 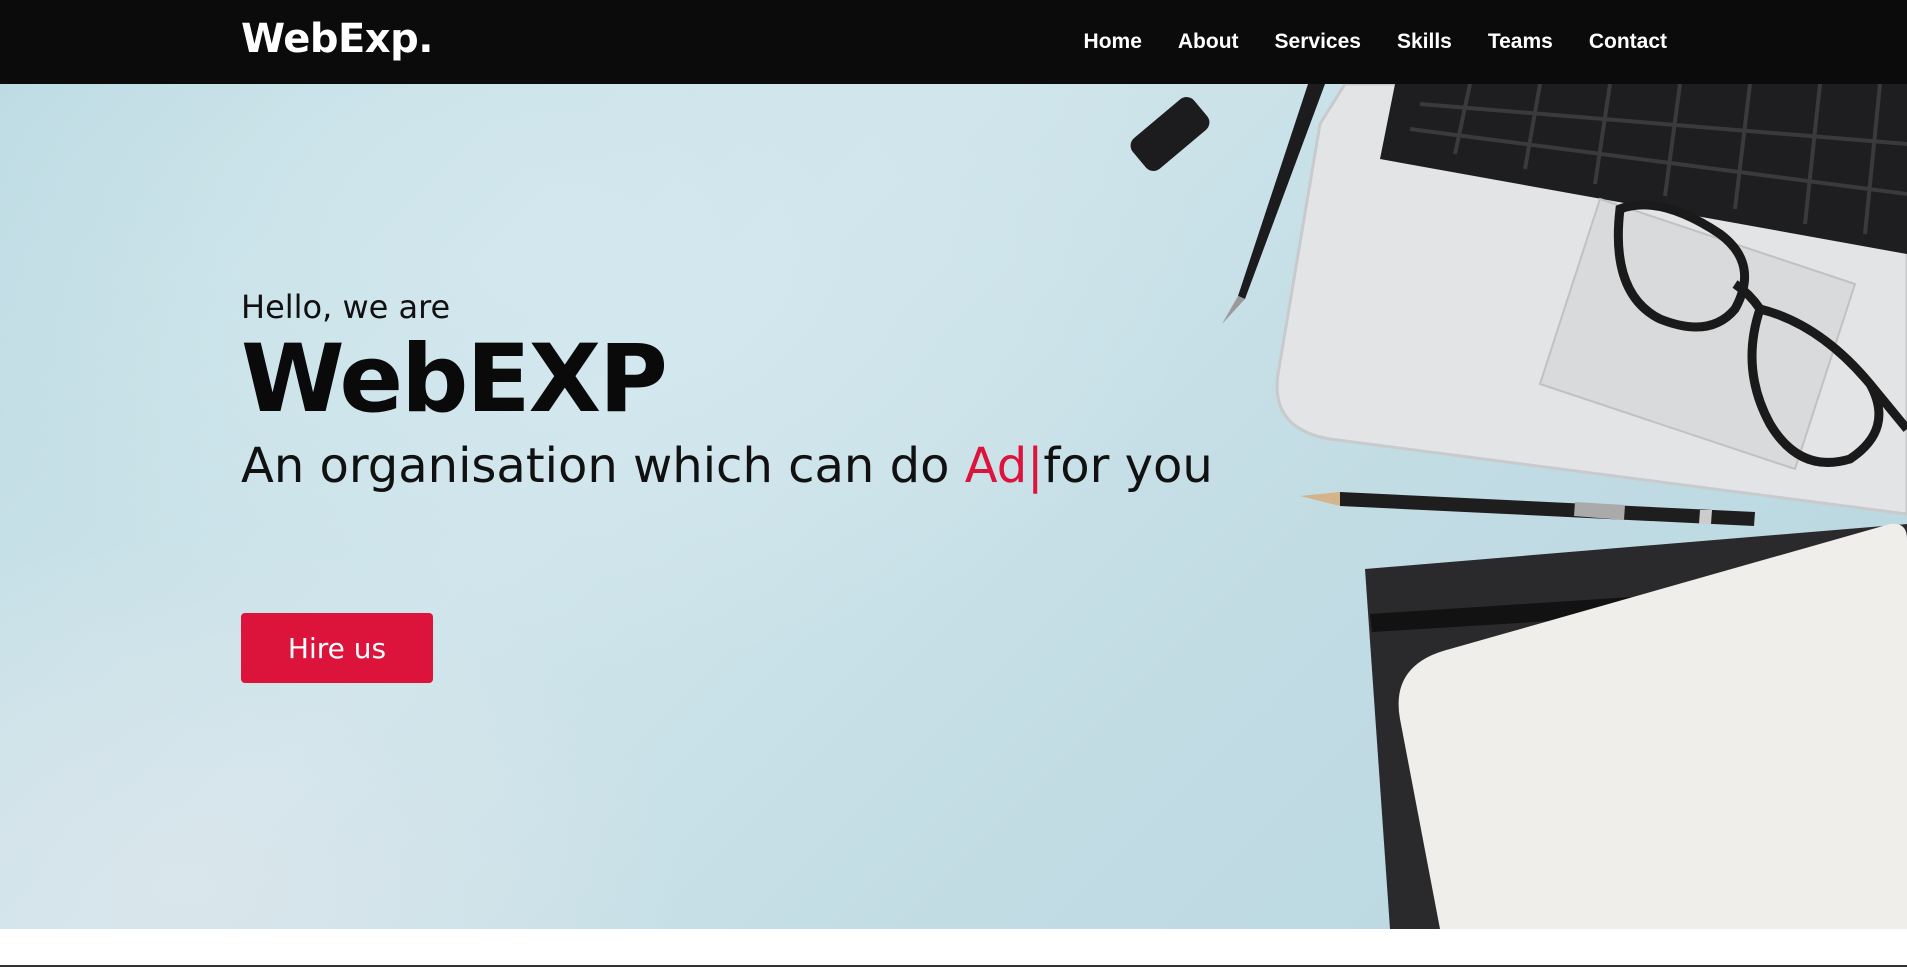 I want to click on nav-item-services: Services, so click(x=1318, y=42).